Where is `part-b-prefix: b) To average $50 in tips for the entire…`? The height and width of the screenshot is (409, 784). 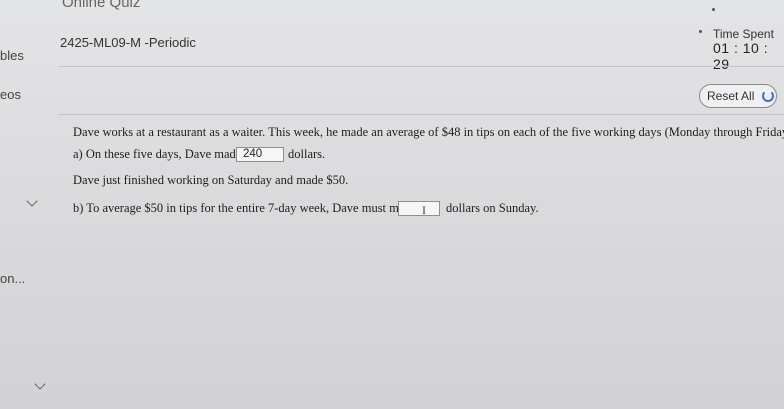
part-b-prefix: b) To average $50 in tips for the entire… is located at coordinates (245, 208).